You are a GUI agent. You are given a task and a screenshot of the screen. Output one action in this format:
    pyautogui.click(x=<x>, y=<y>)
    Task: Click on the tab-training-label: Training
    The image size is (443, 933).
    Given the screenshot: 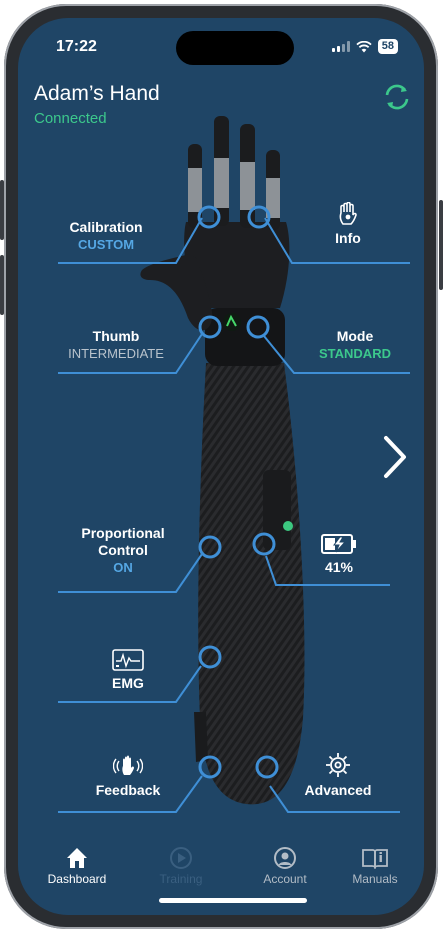 What is the action you would take?
    pyautogui.click(x=181, y=879)
    